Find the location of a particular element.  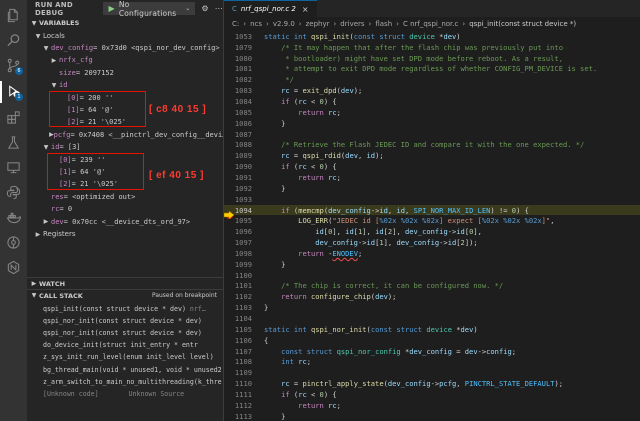

line-number: 1088 is located at coordinates (239, 144).